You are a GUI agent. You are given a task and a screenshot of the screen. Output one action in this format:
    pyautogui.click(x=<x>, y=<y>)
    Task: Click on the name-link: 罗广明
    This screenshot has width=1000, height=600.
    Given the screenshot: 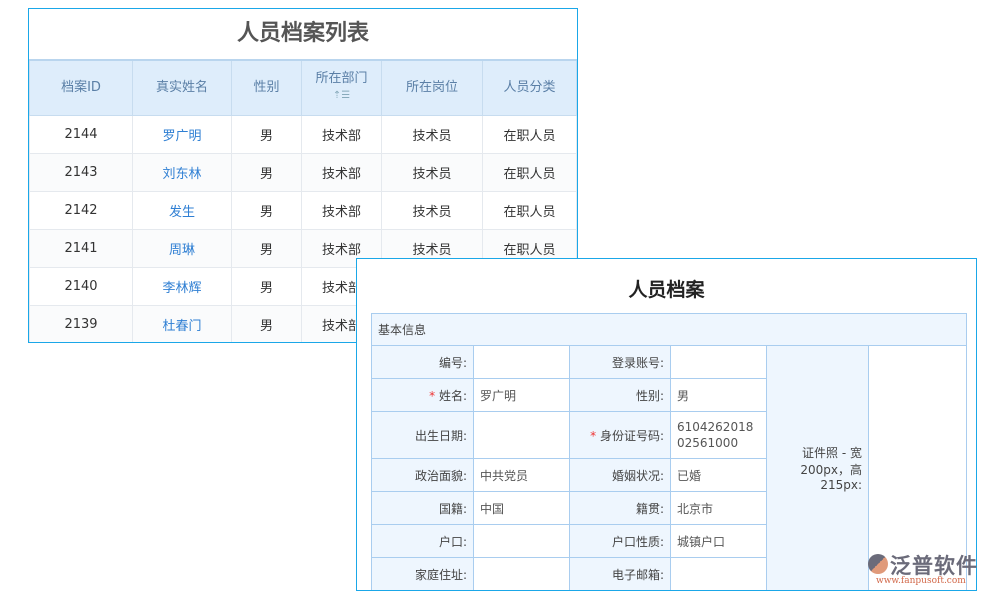 What is the action you would take?
    pyautogui.click(x=182, y=134)
    